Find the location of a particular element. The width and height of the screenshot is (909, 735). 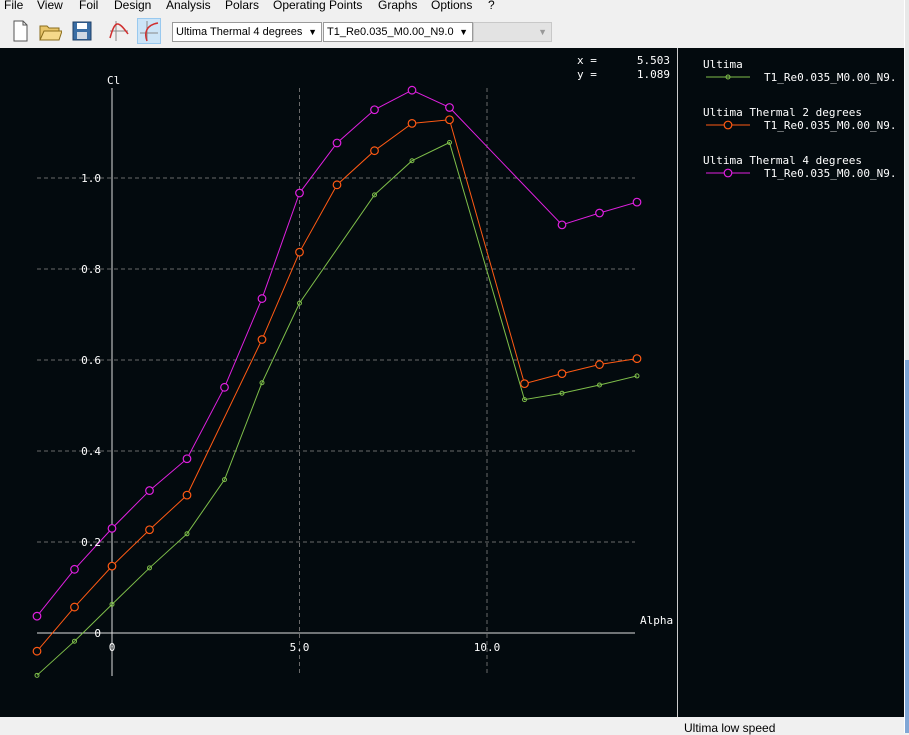

status-bar: Ultima low speed is located at coordinates (452, 726).